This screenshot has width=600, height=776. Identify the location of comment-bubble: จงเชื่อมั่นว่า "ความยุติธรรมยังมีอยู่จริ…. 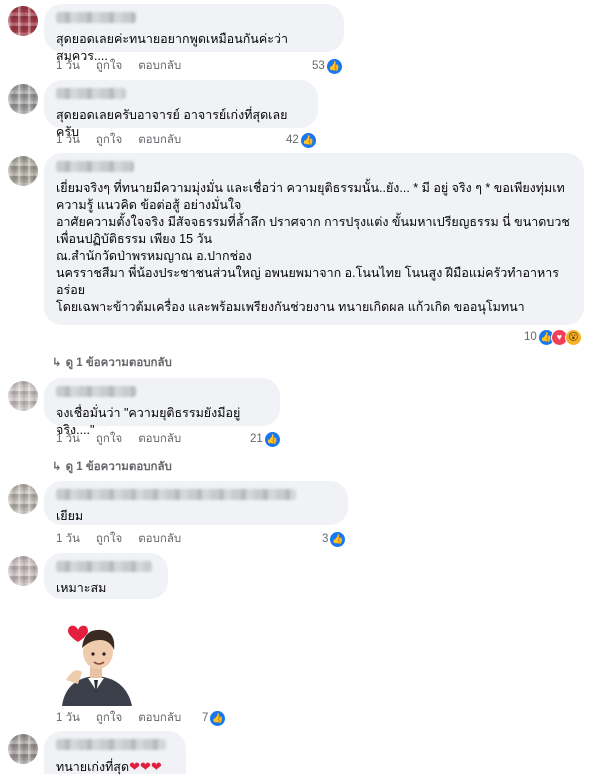
(162, 407).